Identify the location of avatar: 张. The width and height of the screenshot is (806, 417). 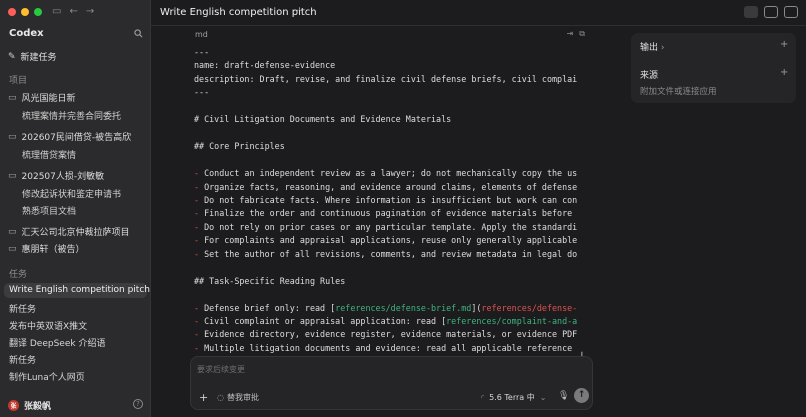
(13, 405).